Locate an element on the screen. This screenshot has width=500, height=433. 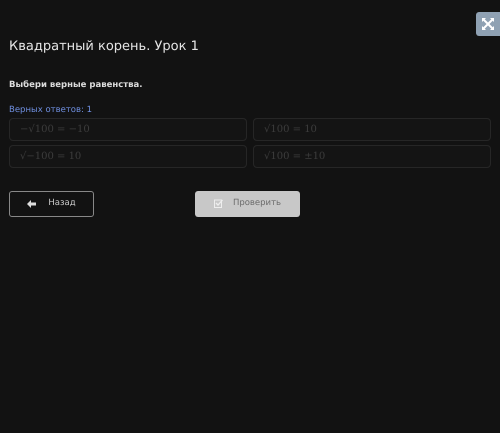
fullscreen-button is located at coordinates (488, 24).